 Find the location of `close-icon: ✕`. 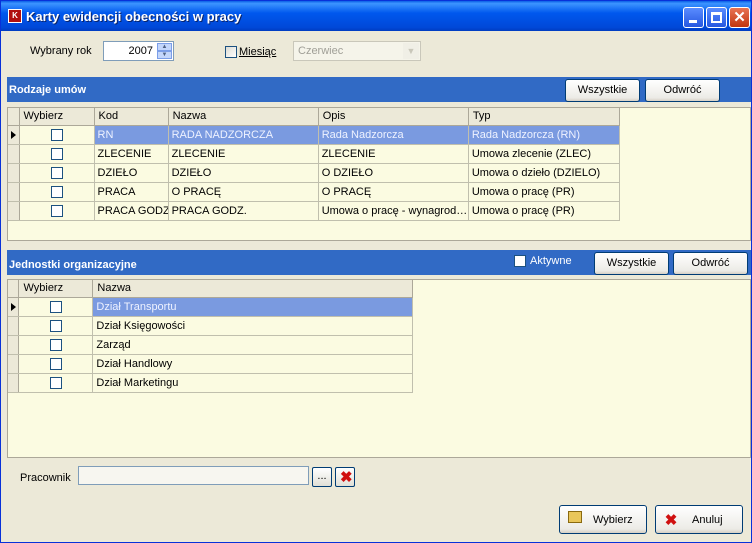

close-icon: ✕ is located at coordinates (739, 17).